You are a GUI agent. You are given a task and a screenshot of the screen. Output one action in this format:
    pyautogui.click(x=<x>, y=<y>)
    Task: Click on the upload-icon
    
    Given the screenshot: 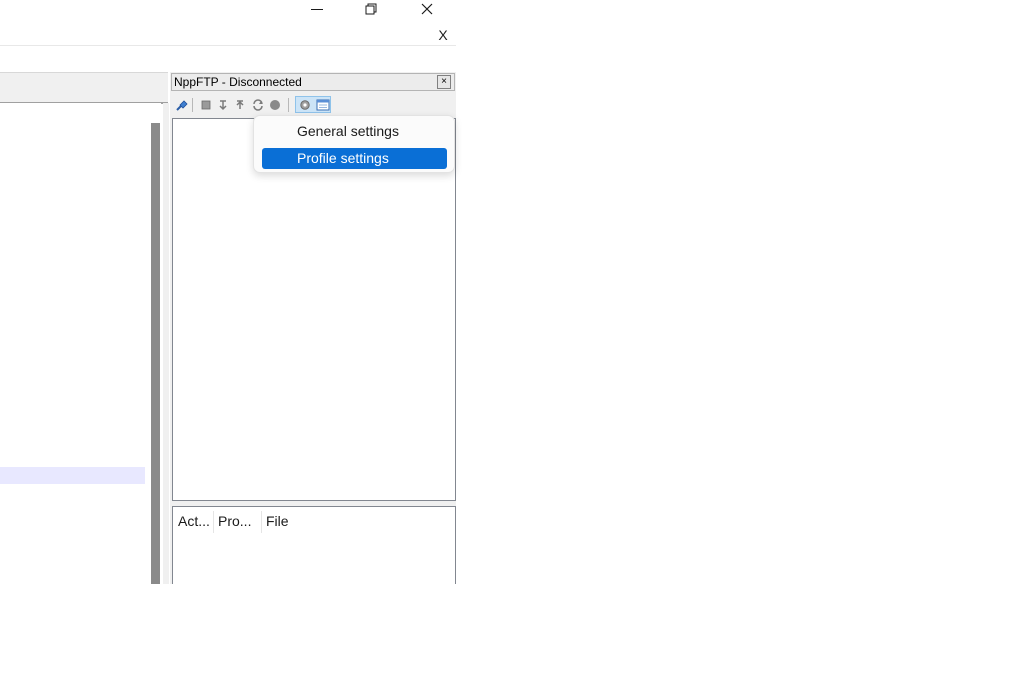 What is the action you would take?
    pyautogui.click(x=240, y=104)
    